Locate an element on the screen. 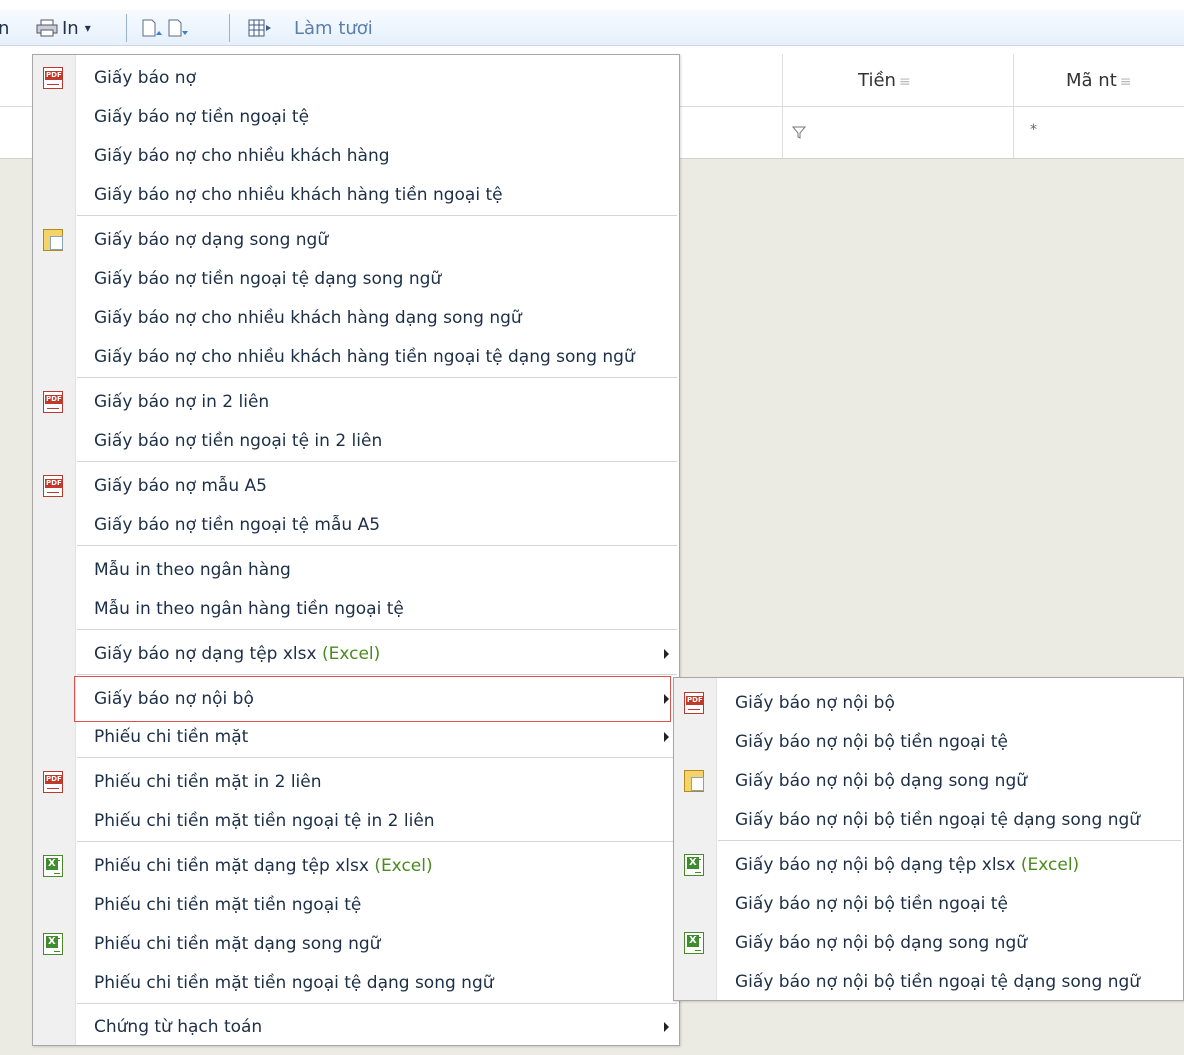 The image size is (1184, 1055). document-down-icon is located at coordinates (178, 28).